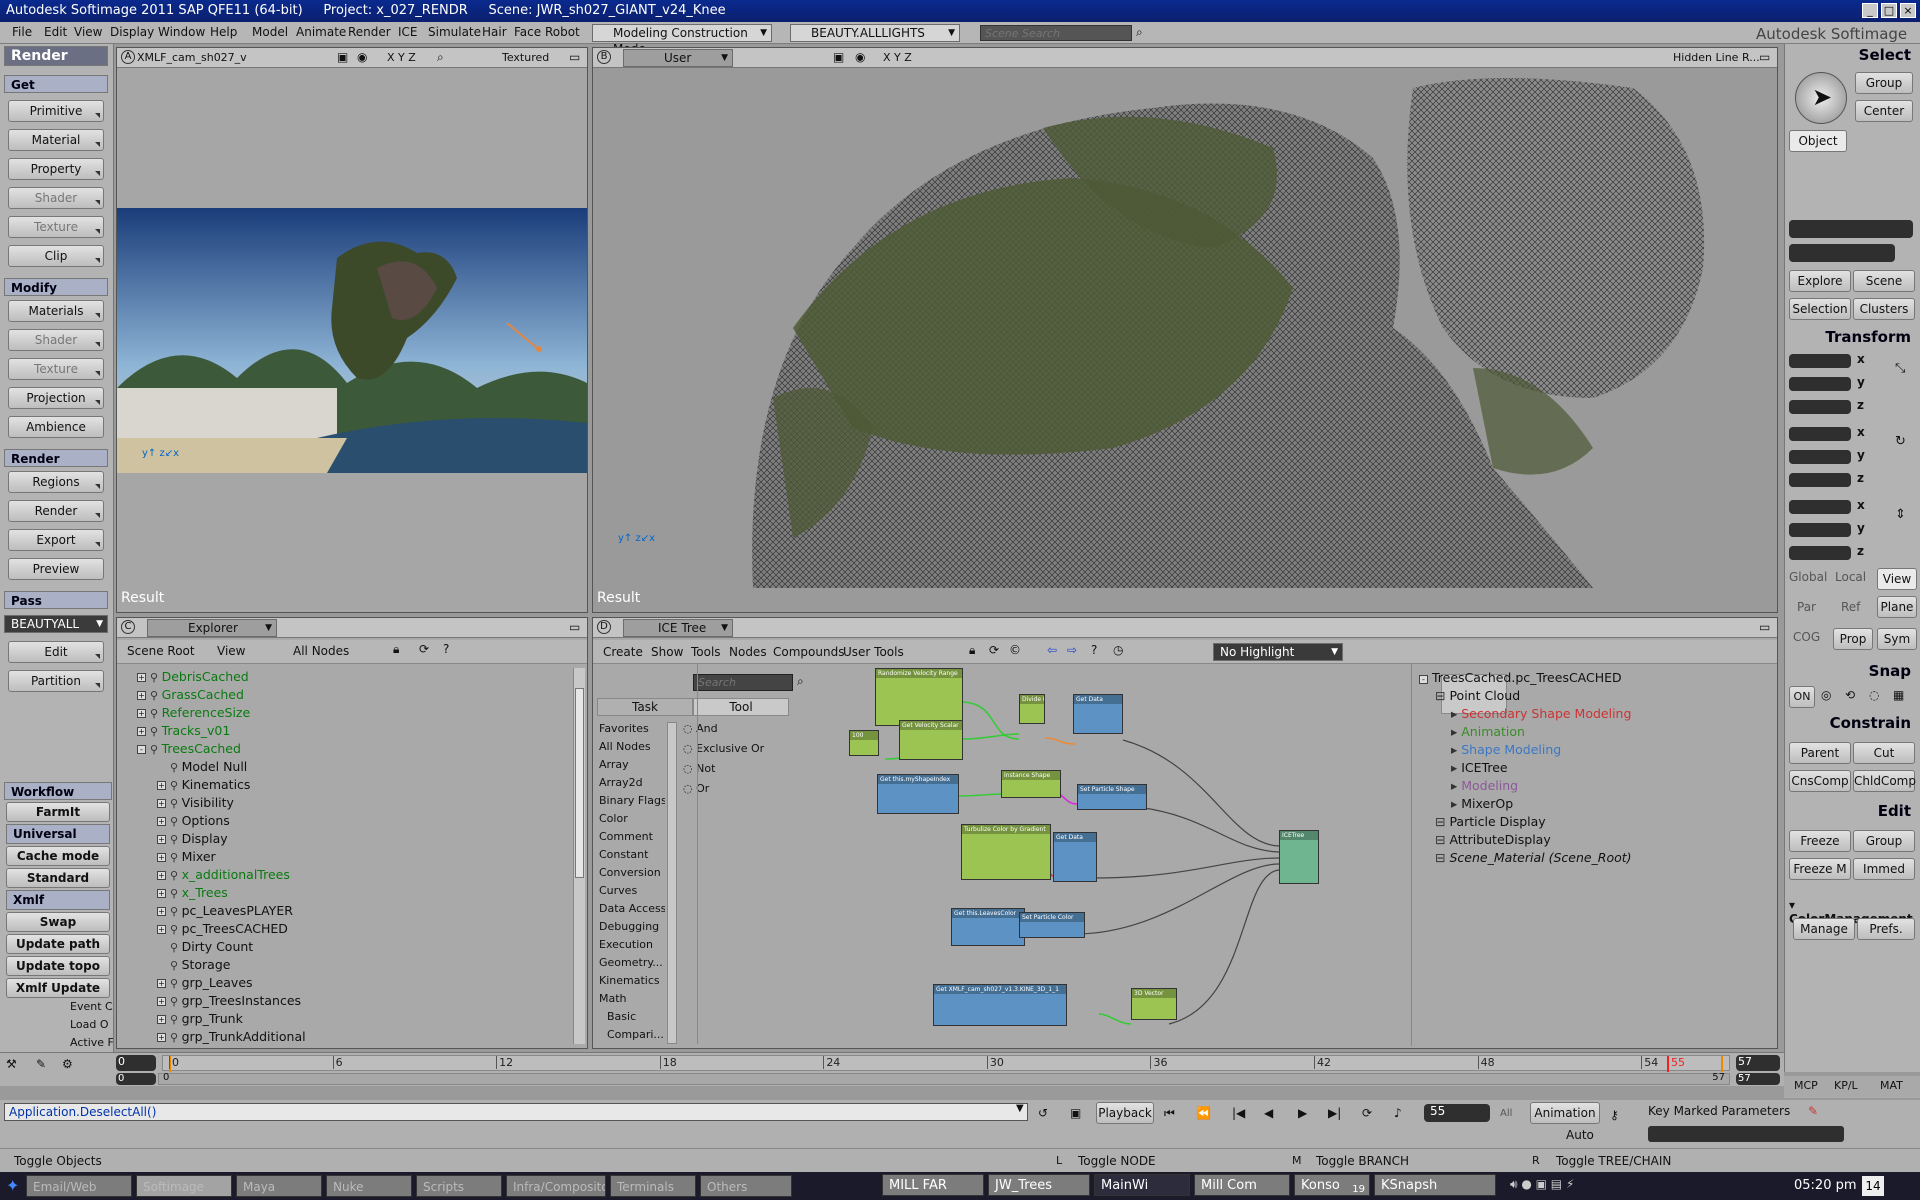 The image size is (1920, 1200). Describe the element at coordinates (1203, 1113) in the screenshot. I see `prev-frame-icon: ⏪` at that location.